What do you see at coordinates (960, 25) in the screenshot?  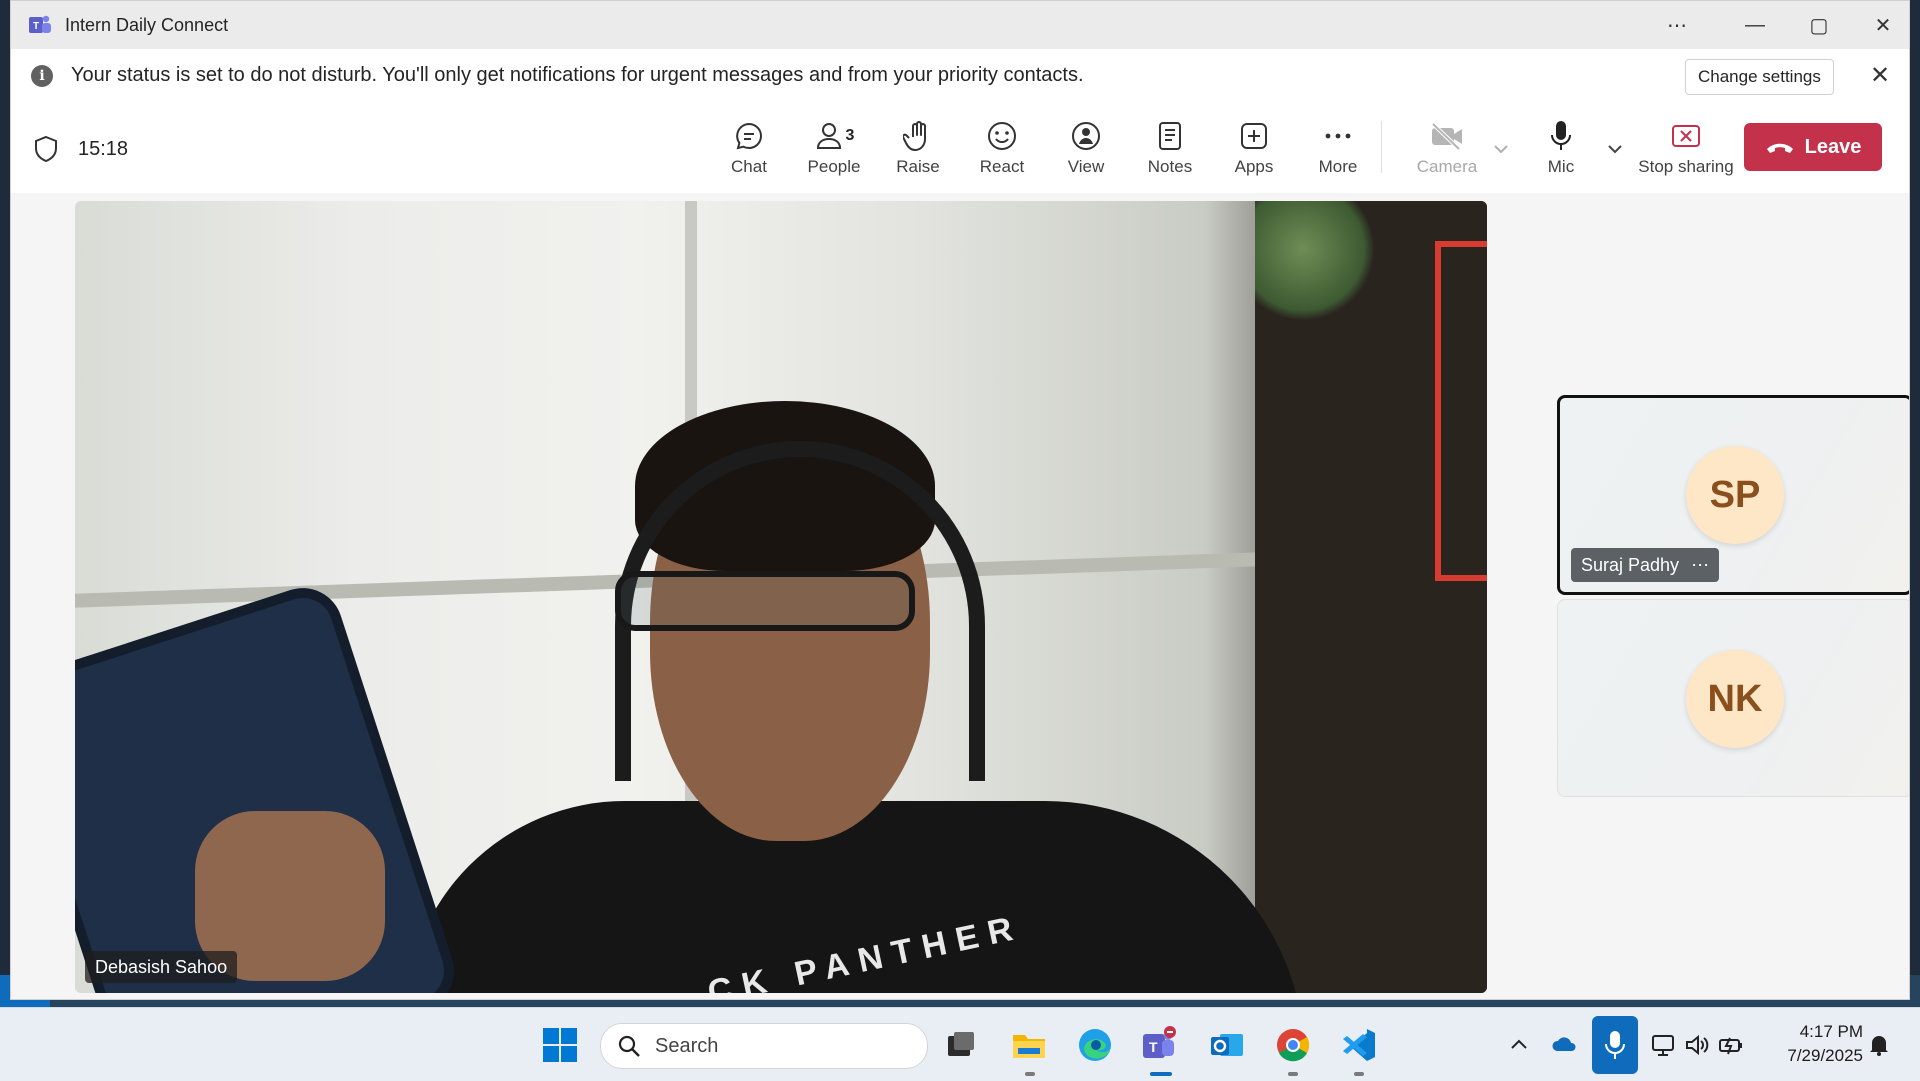 I see `title-bar: T Intern Daily Connect ⋯ — ▢ ✕` at bounding box center [960, 25].